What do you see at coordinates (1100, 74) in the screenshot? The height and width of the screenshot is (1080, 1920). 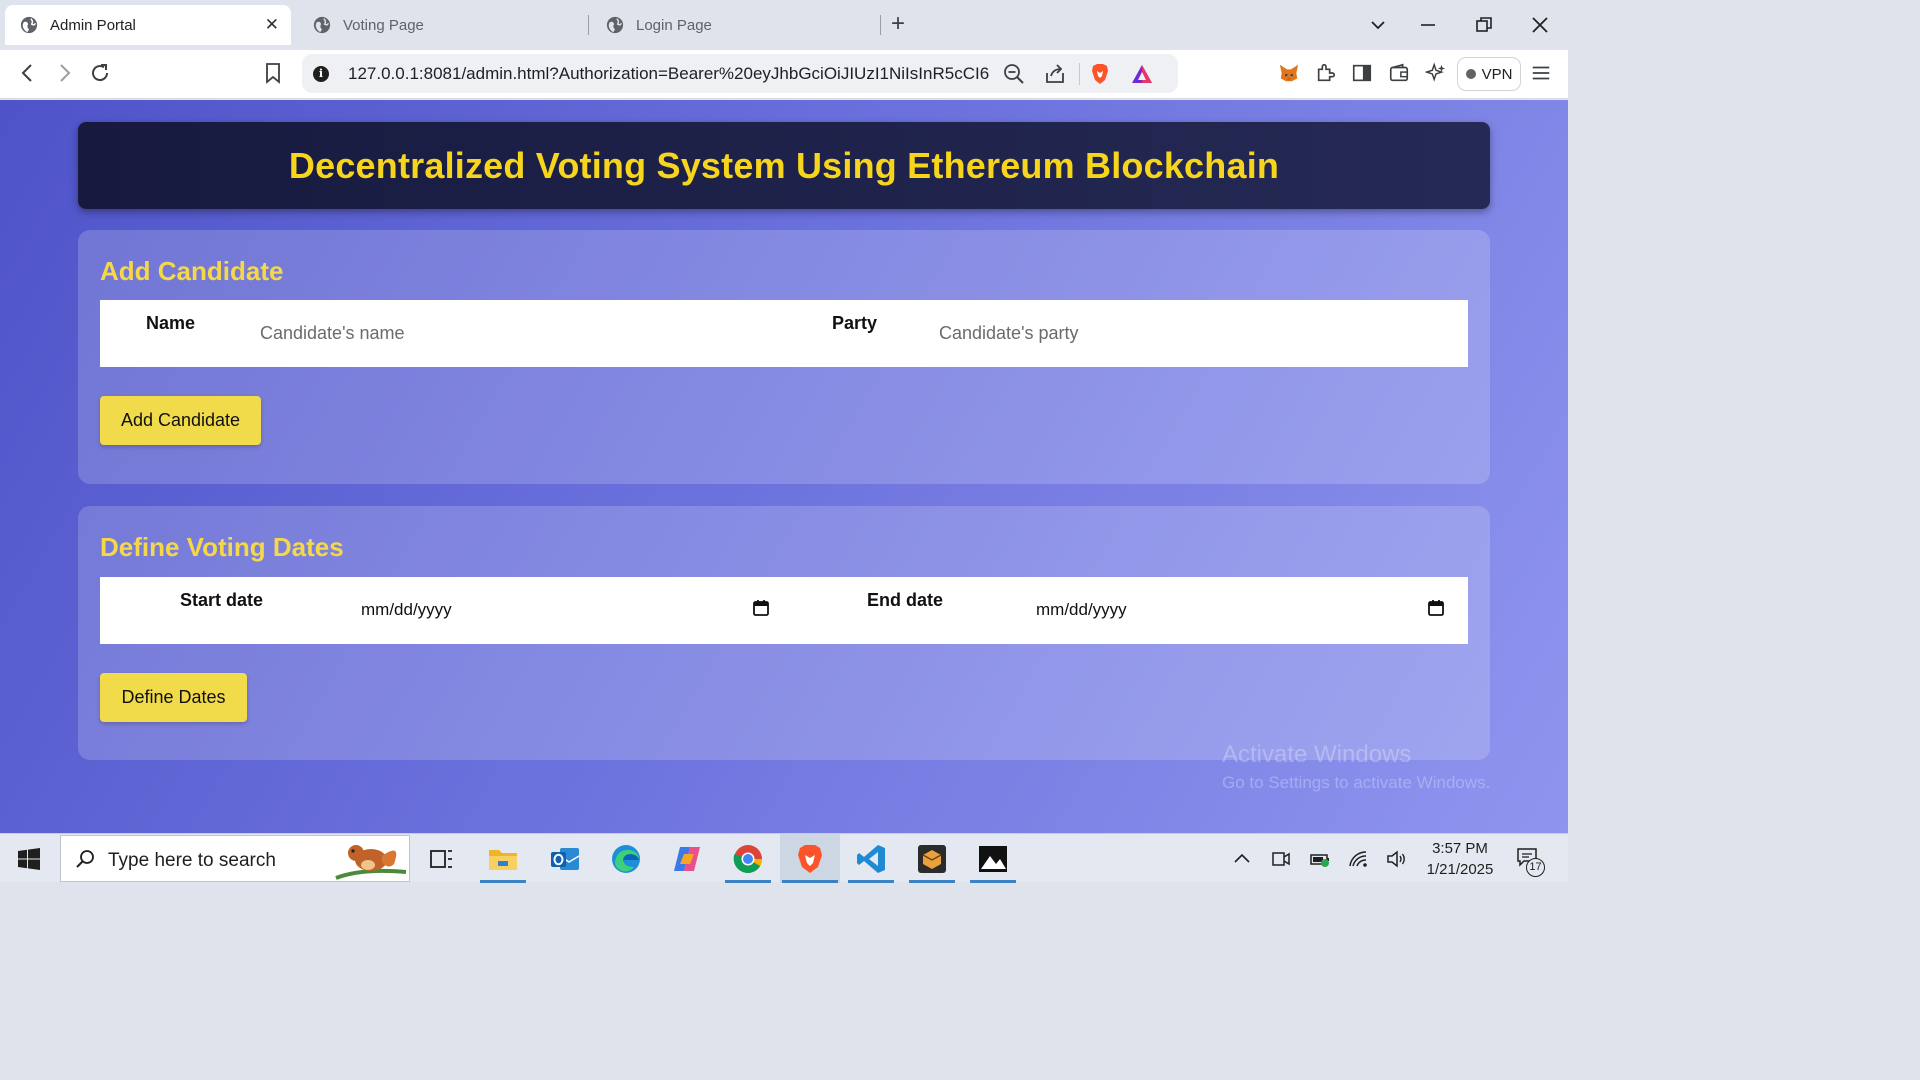 I see `brave-shields-icon` at bounding box center [1100, 74].